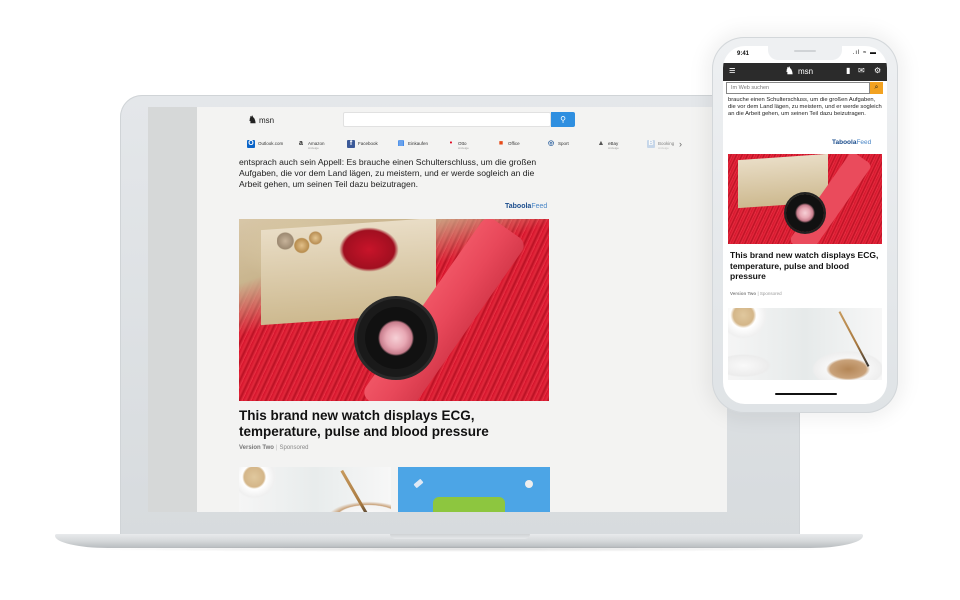 Image resolution: width=960 pixels, height=600 pixels. What do you see at coordinates (418, 143) in the screenshot?
I see `quicklink-label: Einkaufen` at bounding box center [418, 143].